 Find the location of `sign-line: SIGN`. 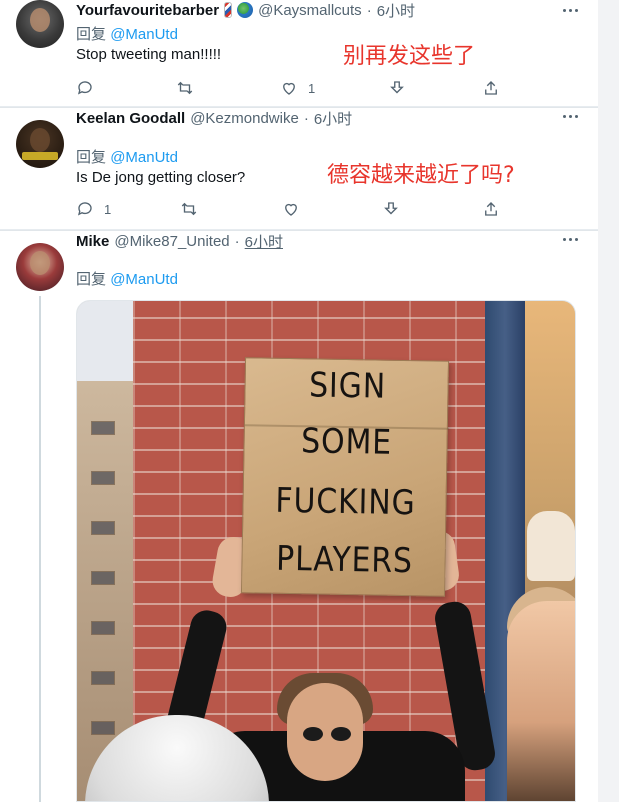

sign-line: SIGN is located at coordinates (347, 386).